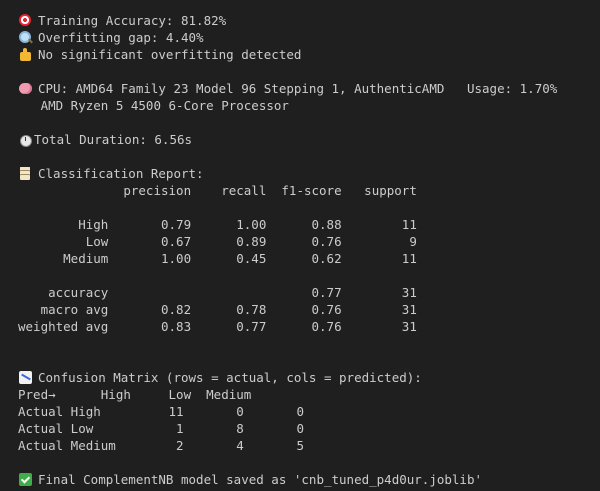 Image resolution: width=600 pixels, height=491 pixels. I want to click on check-mark-icon, so click(26, 479).